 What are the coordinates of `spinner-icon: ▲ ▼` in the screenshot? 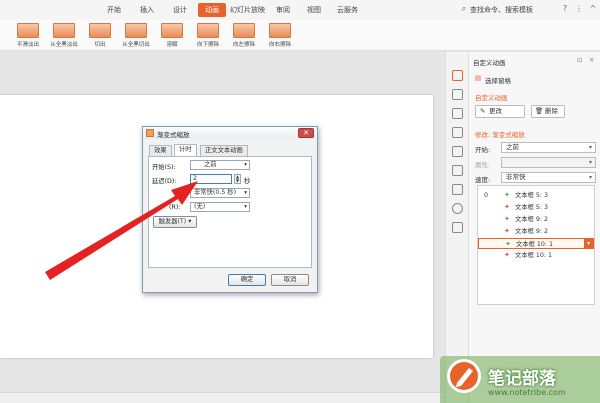 It's located at (237, 179).